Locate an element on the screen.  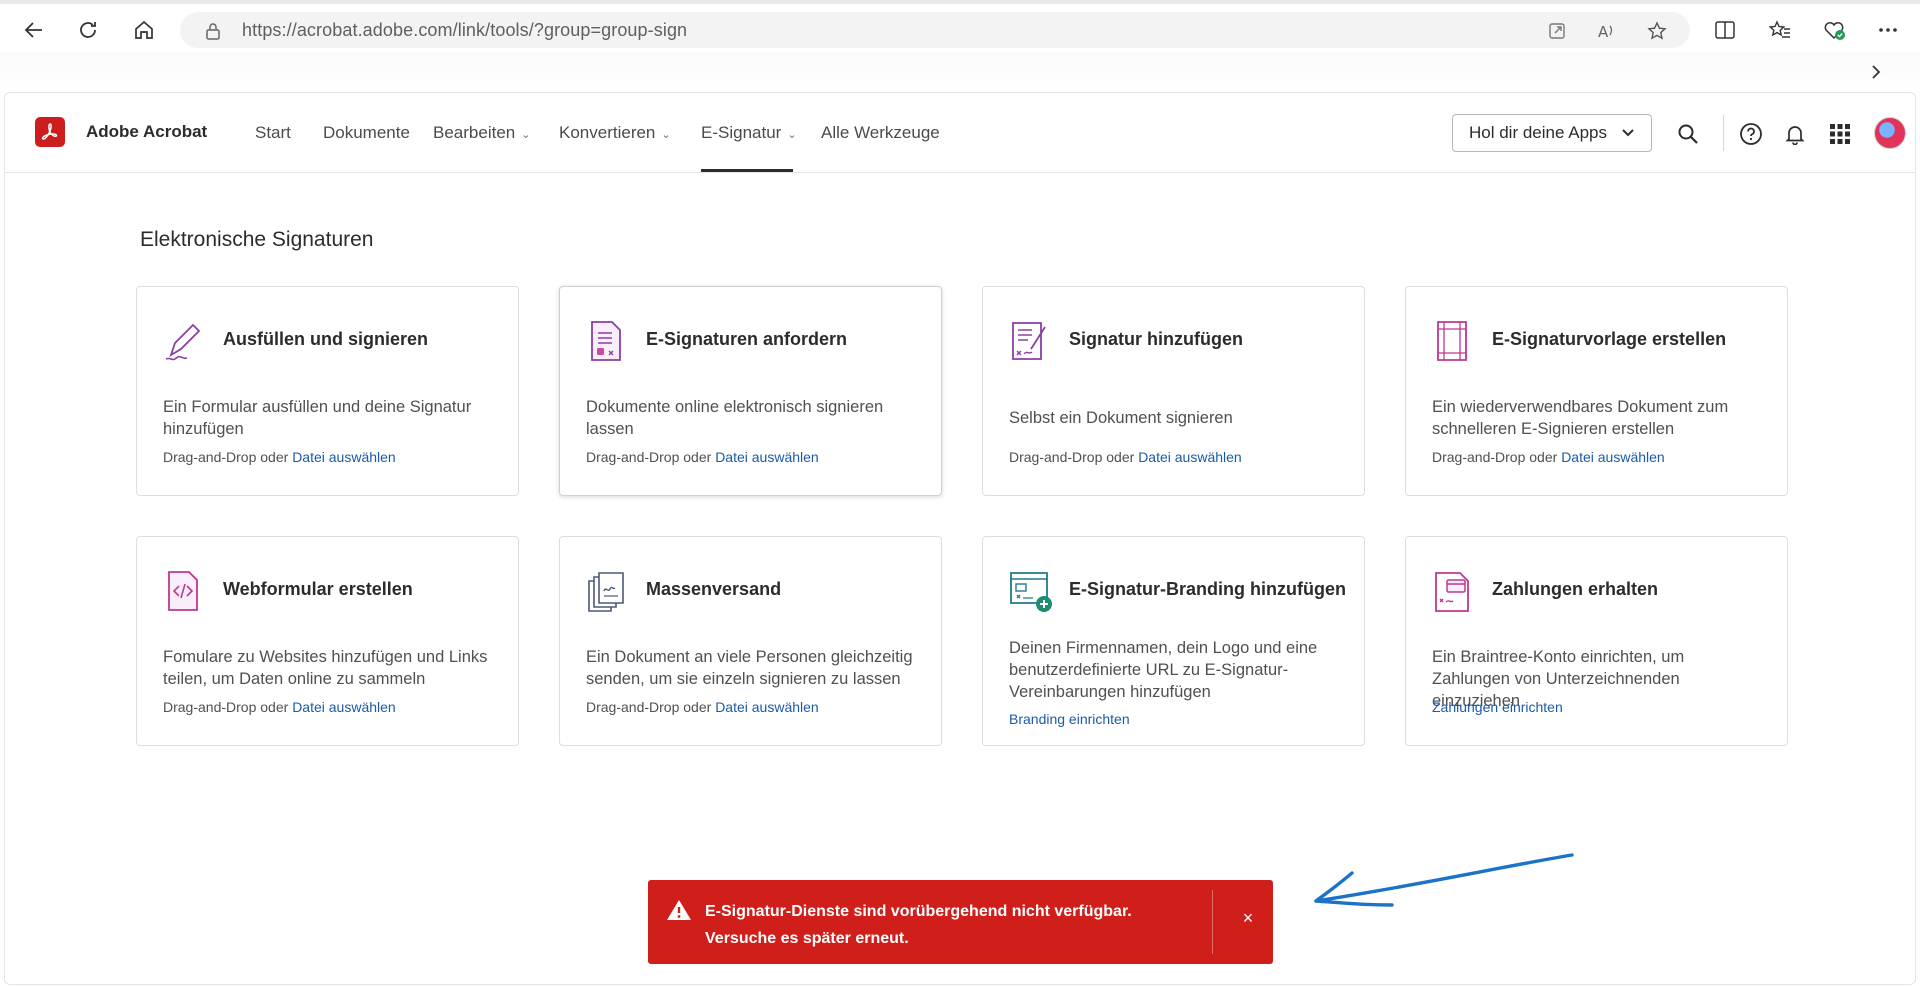
menu-start-label: Start is located at coordinates (273, 132).